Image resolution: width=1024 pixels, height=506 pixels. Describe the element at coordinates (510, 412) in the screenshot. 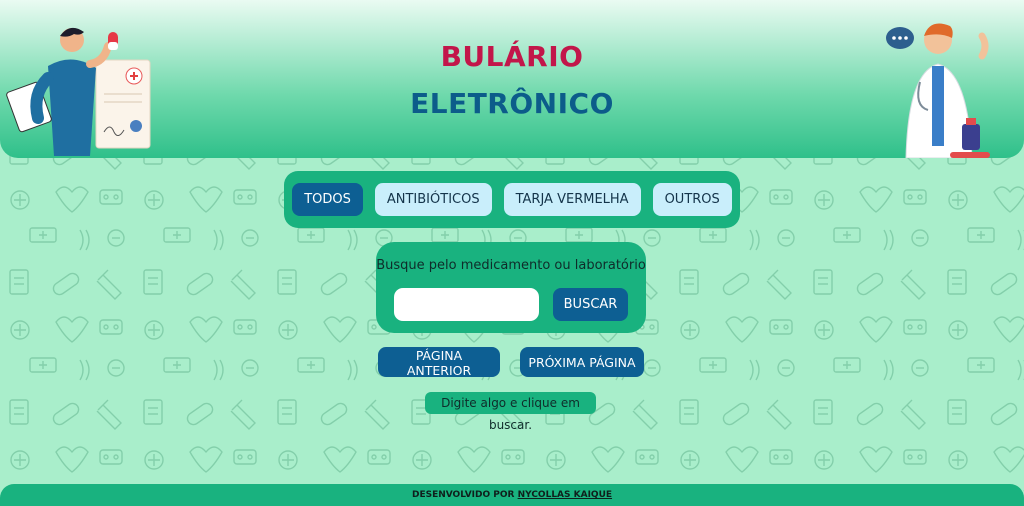

I see `status-message: Digite algo e clique em buscar.` at that location.